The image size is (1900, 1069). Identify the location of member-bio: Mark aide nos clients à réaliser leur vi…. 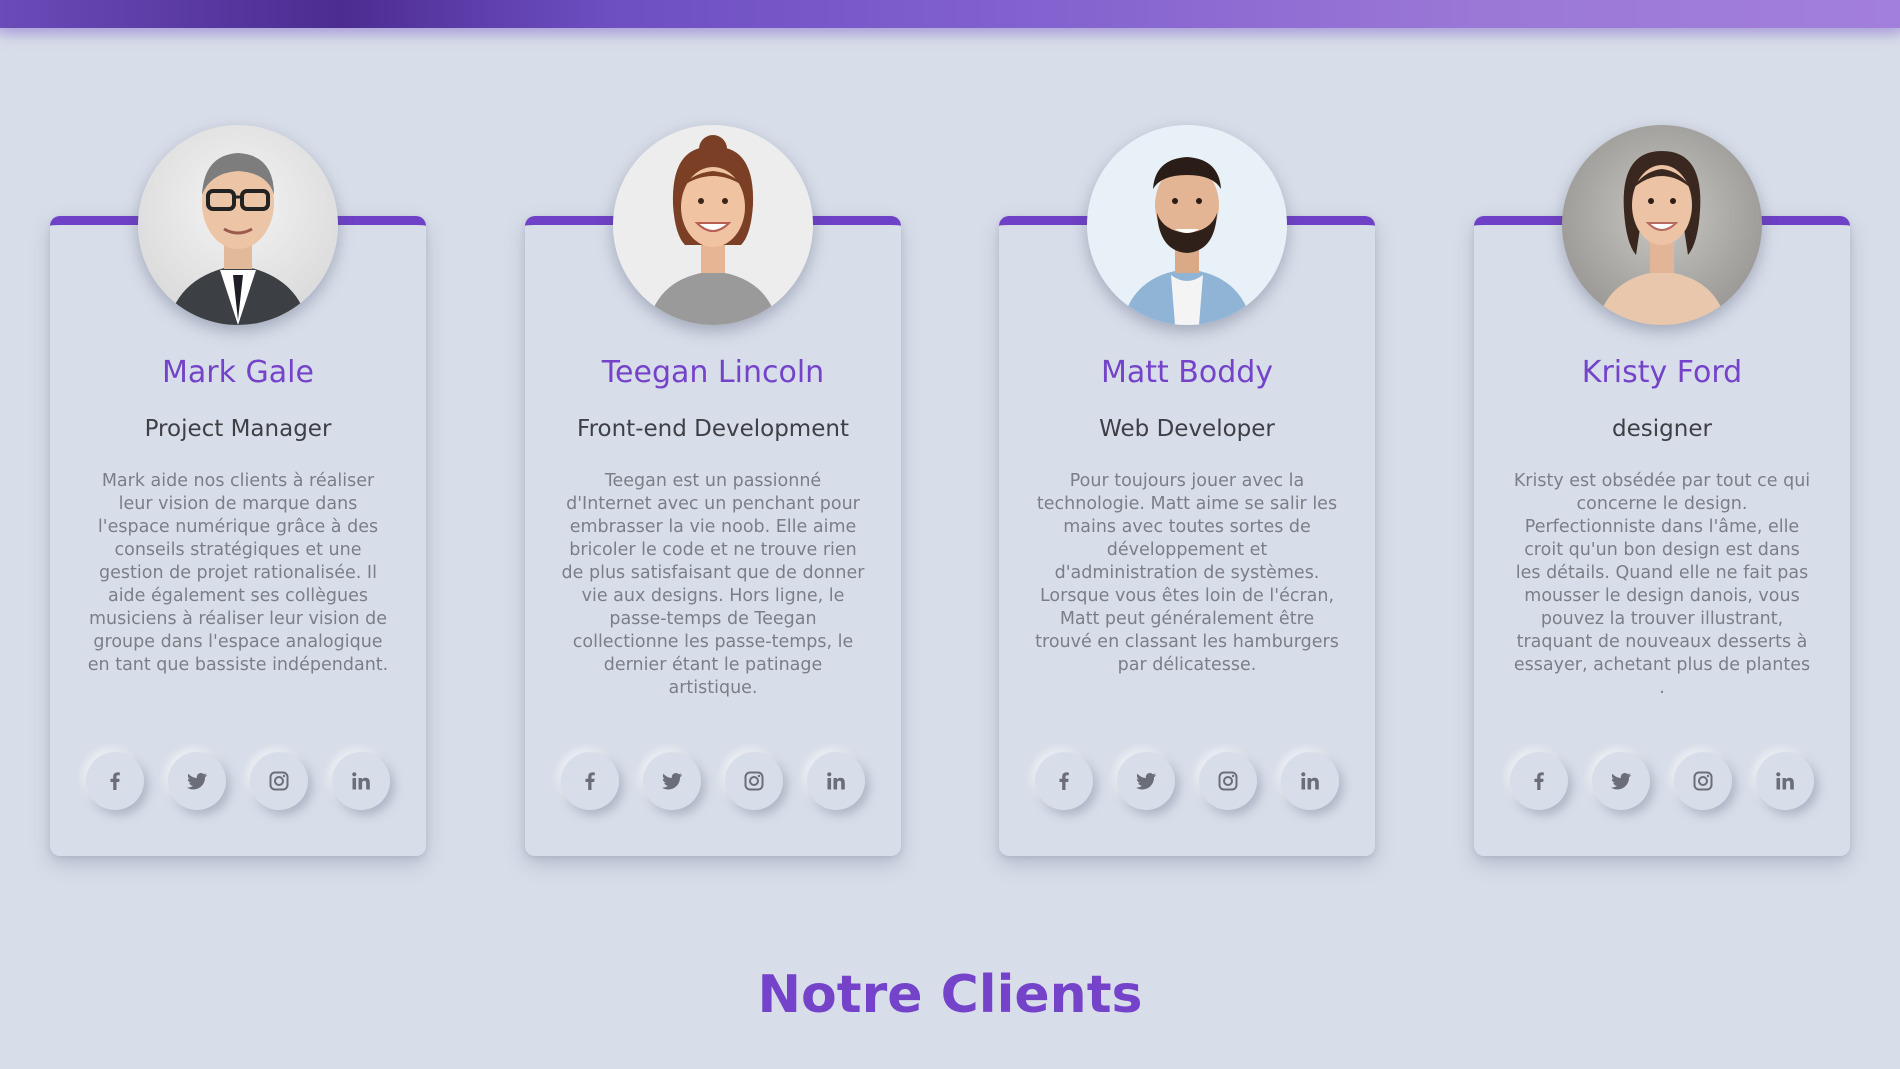
(238, 573).